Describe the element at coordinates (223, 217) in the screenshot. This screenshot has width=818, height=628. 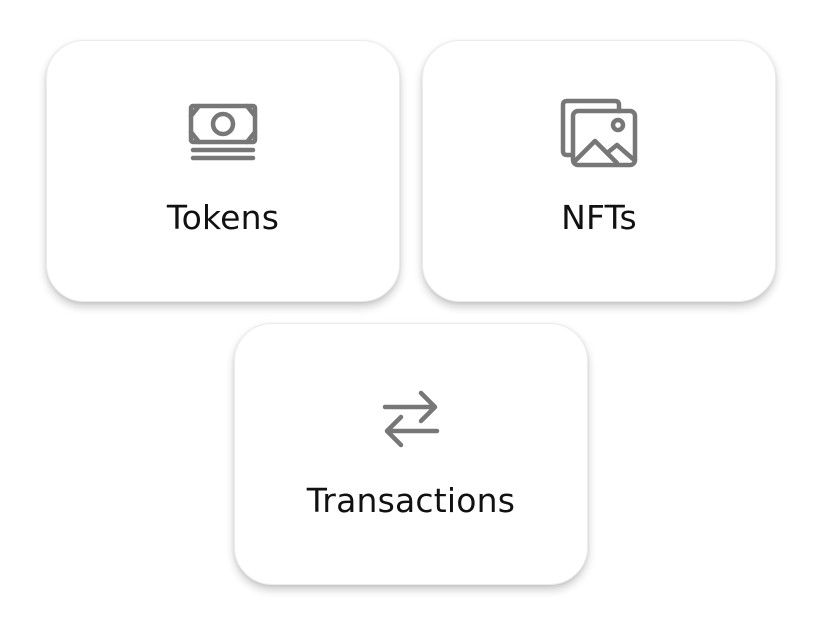
I see `tokens-label: Tokens` at that location.